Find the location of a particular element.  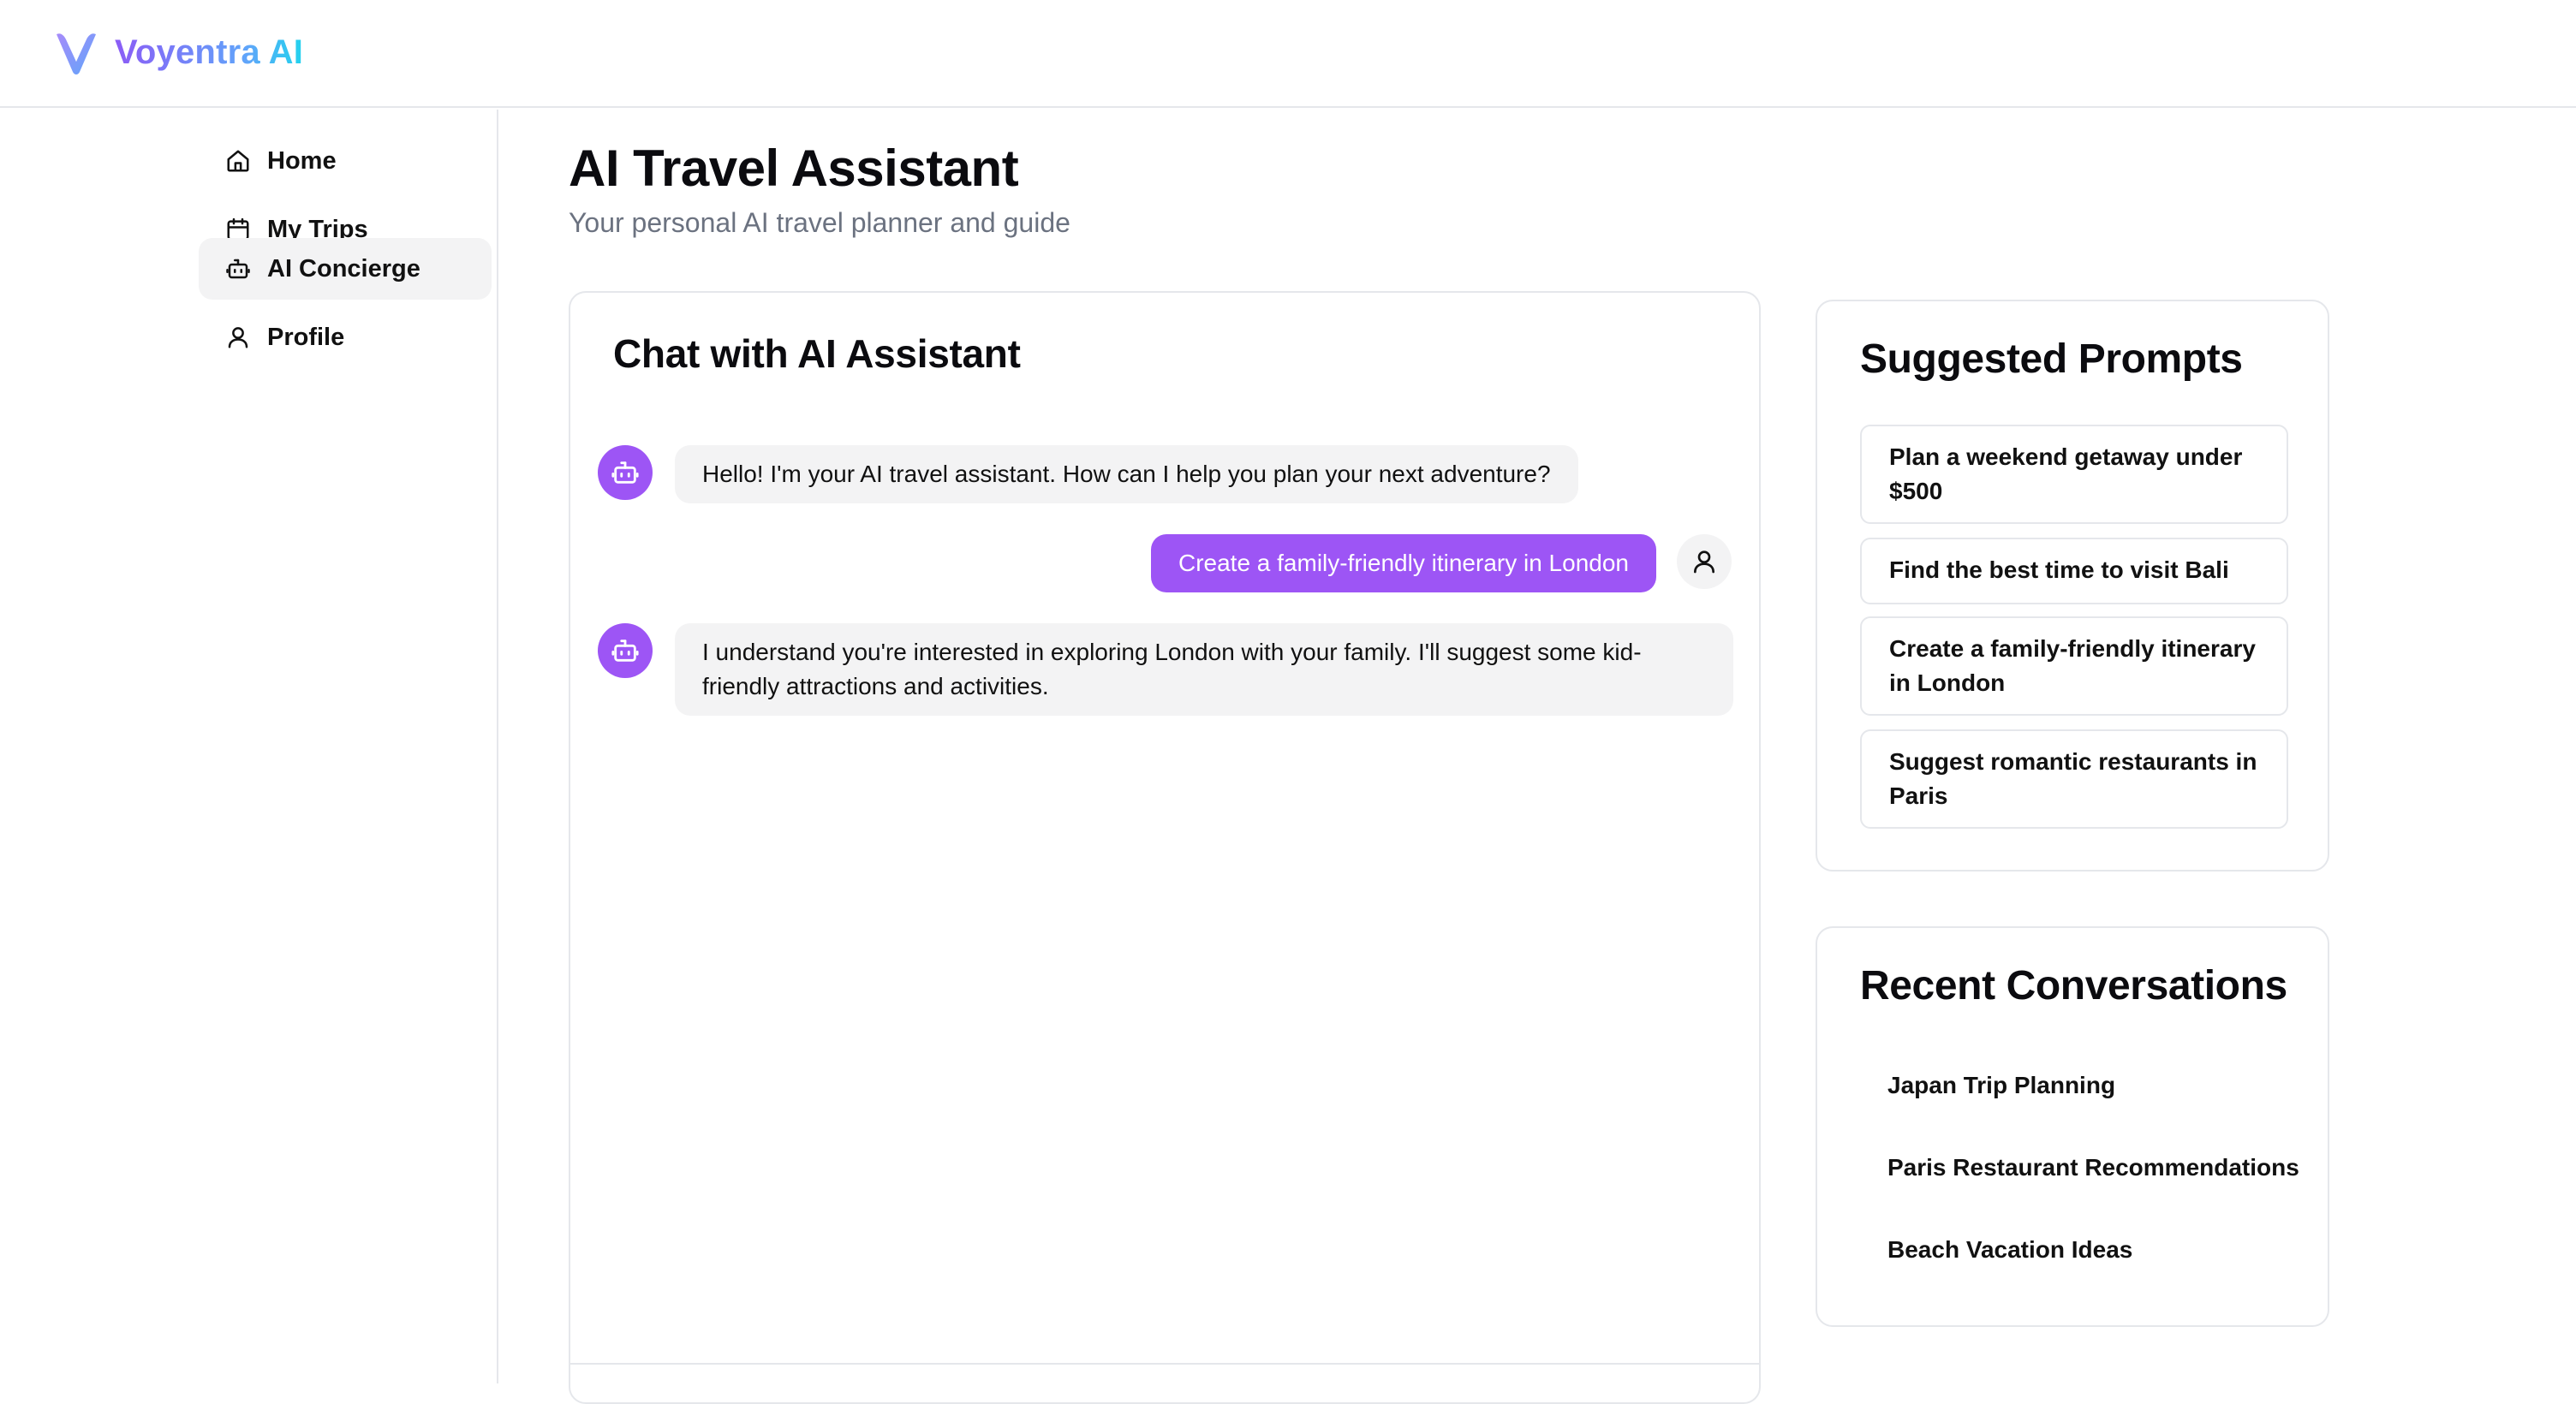

page-title: AI Travel Assistant is located at coordinates (794, 168).